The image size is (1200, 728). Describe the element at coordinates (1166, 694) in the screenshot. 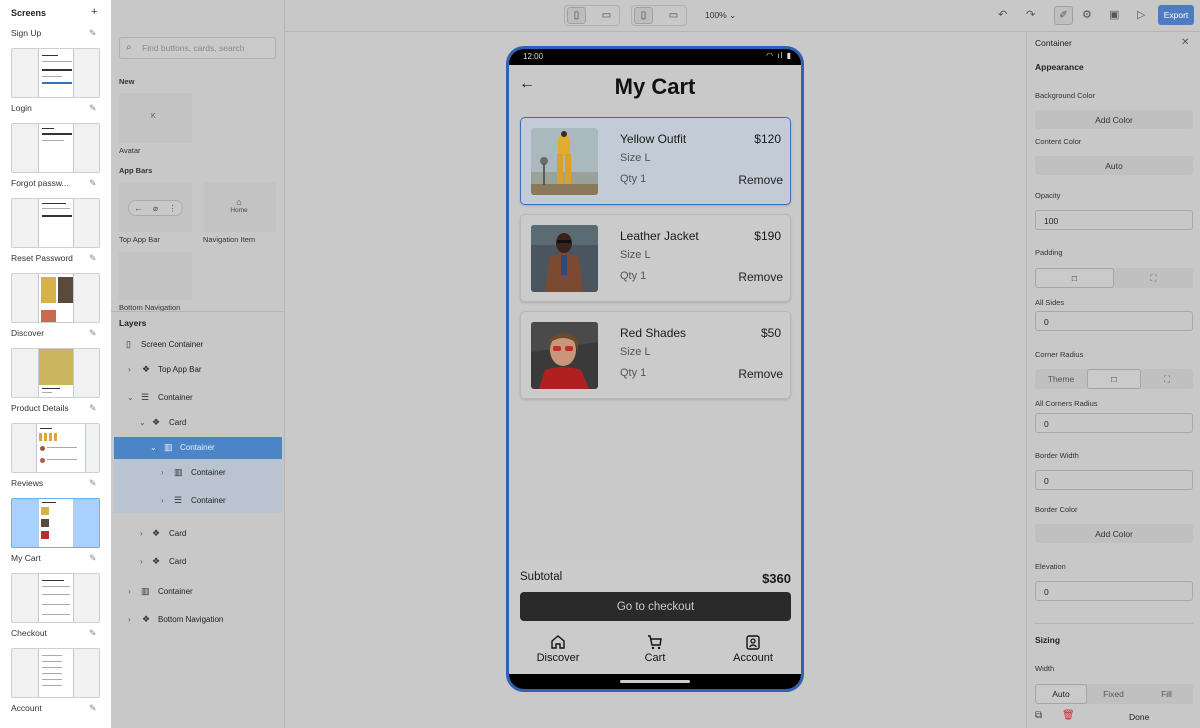

I see `width-fill-option: Fill` at that location.